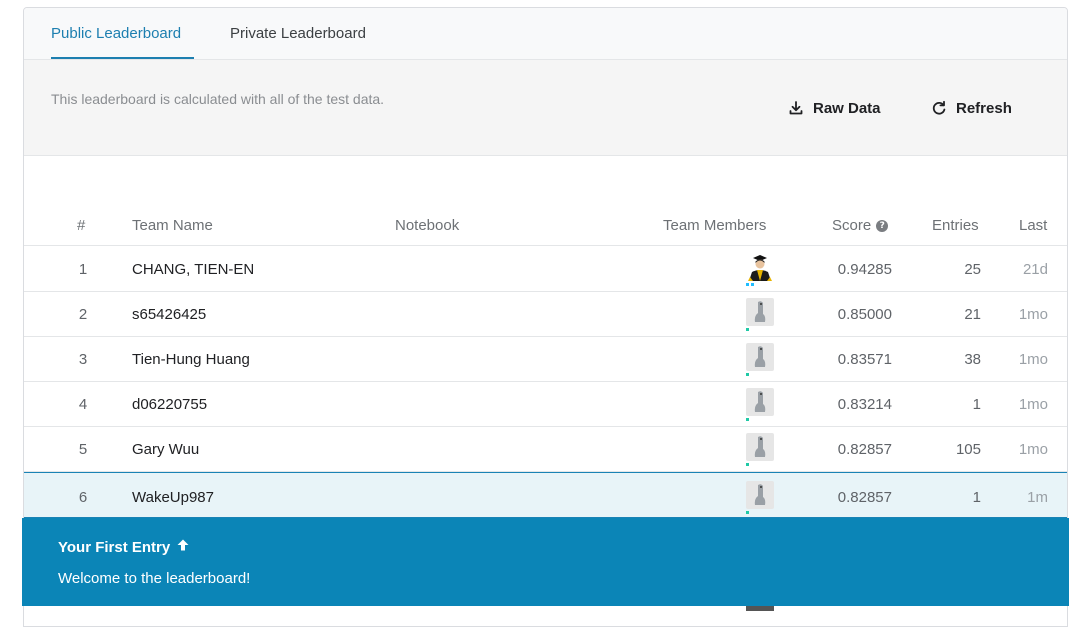 This screenshot has height=627, width=1082. What do you see at coordinates (760, 267) in the screenshot?
I see `graduate-avatar` at bounding box center [760, 267].